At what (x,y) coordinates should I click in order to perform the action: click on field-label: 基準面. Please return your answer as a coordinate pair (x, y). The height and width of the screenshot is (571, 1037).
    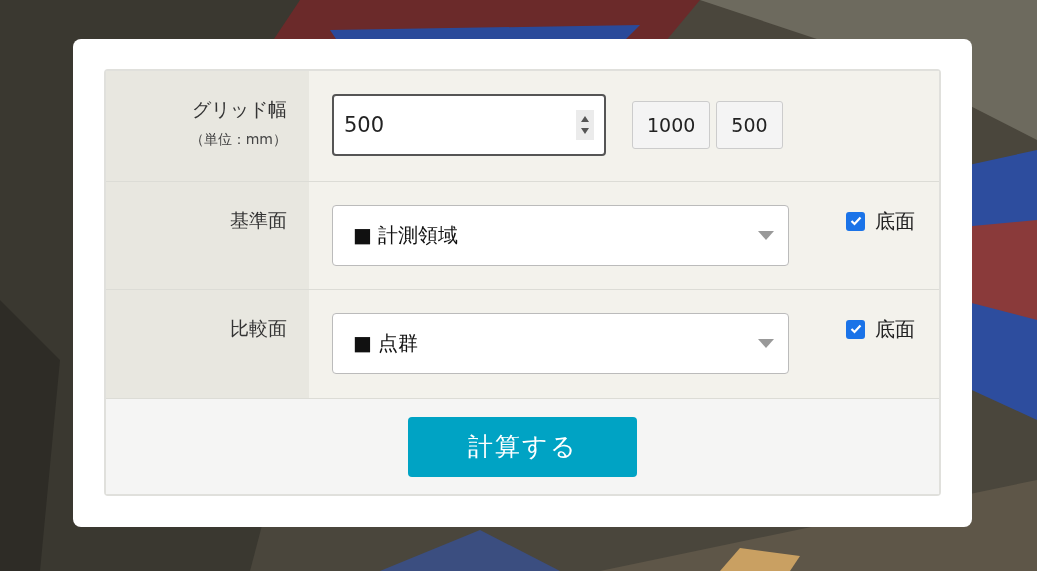
    Looking at the image, I should click on (258, 220).